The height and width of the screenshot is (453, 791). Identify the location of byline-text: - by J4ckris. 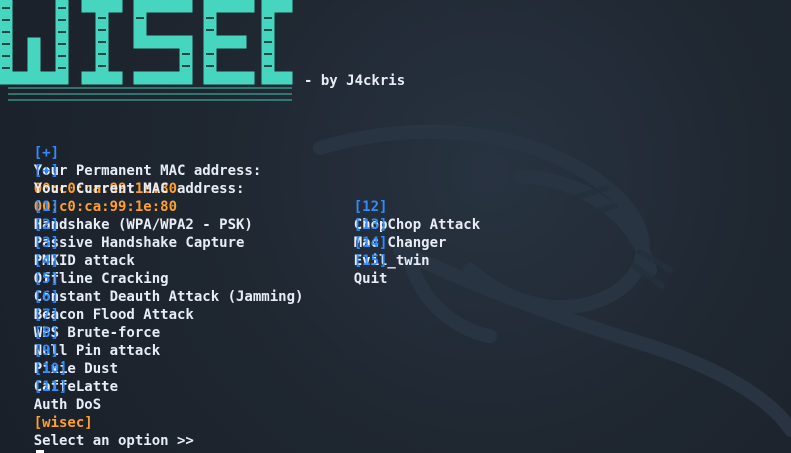
(355, 81).